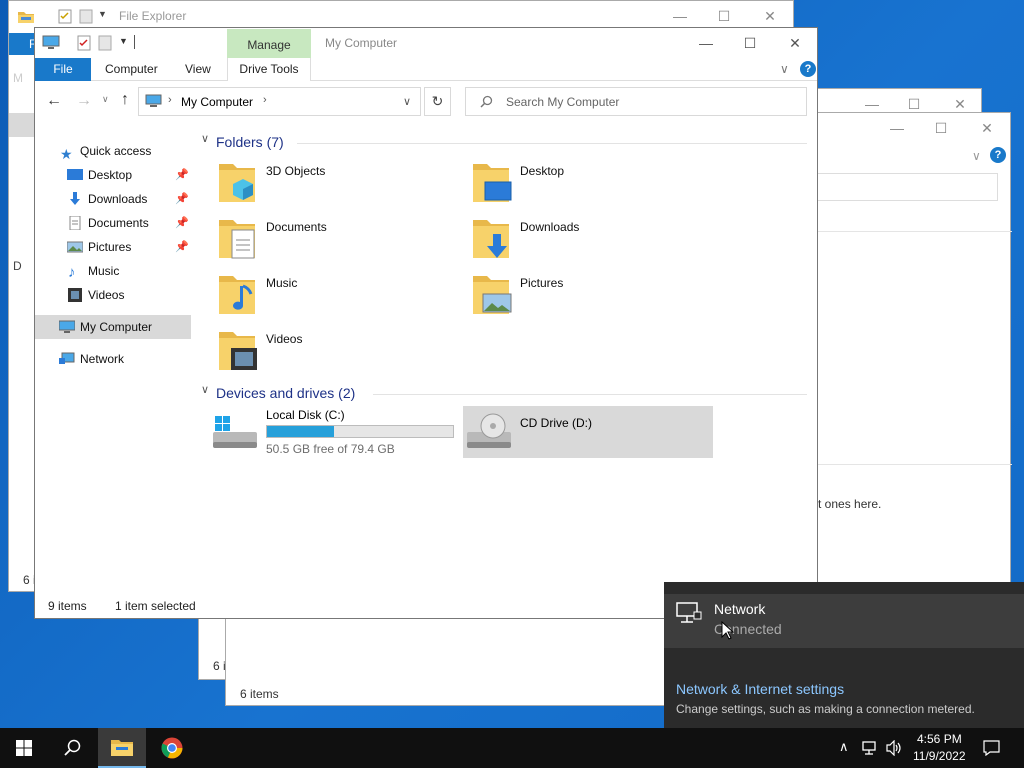  What do you see at coordinates (939, 739) in the screenshot?
I see `clock-time: 4:56 PM` at bounding box center [939, 739].